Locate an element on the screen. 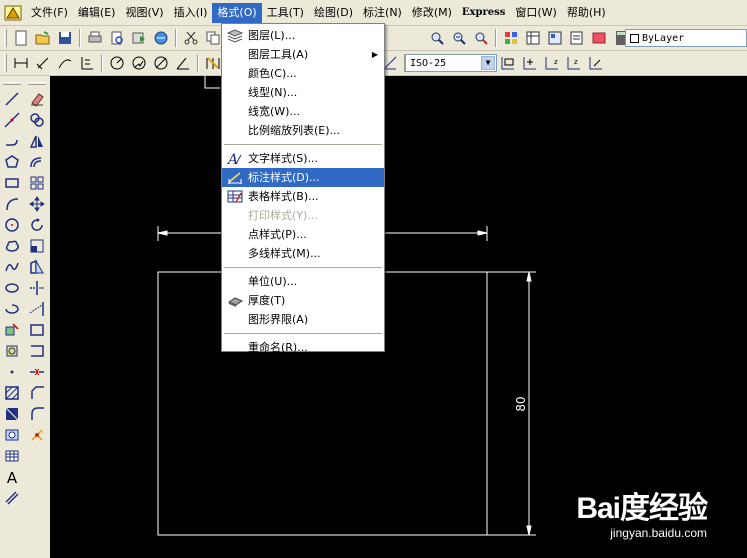 Image resolution: width=747 pixels, height=558 pixels. tolerance-icon is located at coordinates (508, 63).